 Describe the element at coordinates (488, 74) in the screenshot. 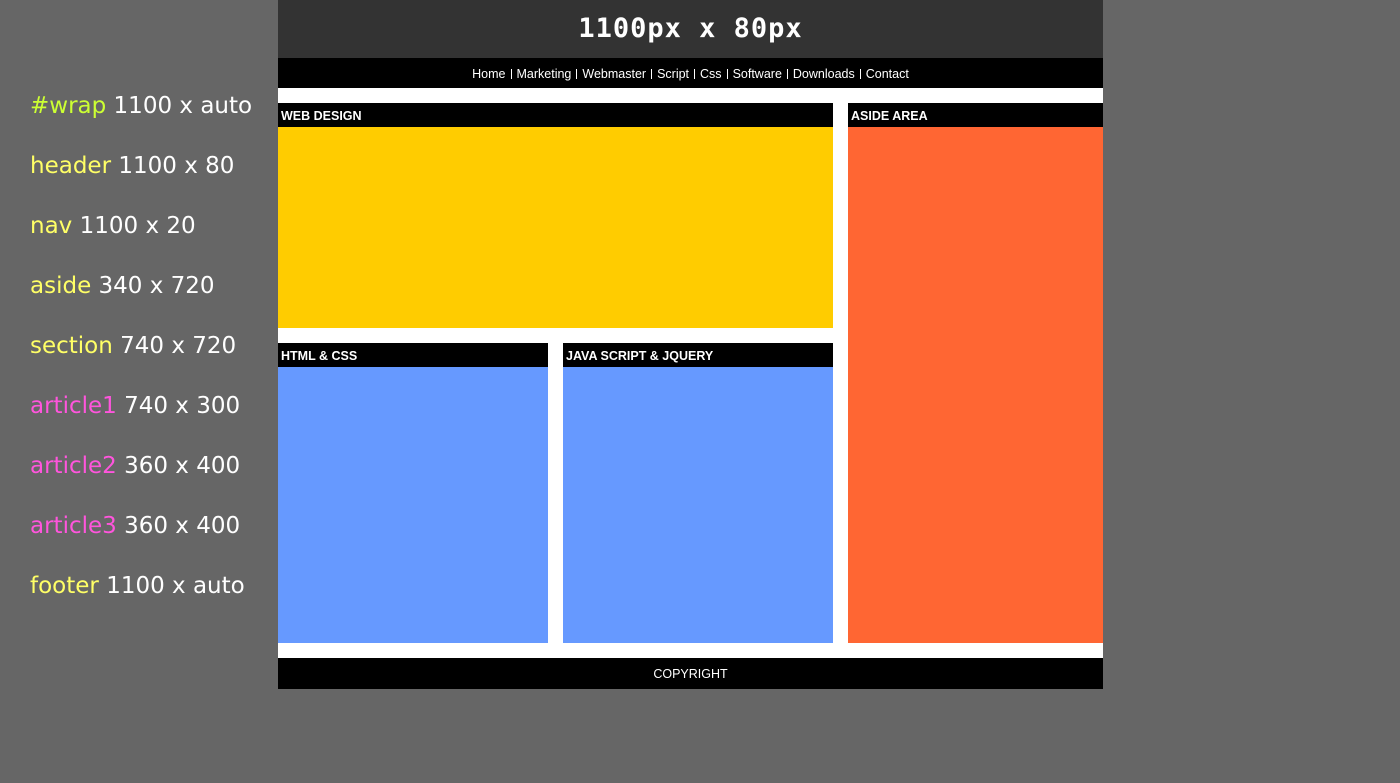

I see `nav-link-home: Home` at that location.